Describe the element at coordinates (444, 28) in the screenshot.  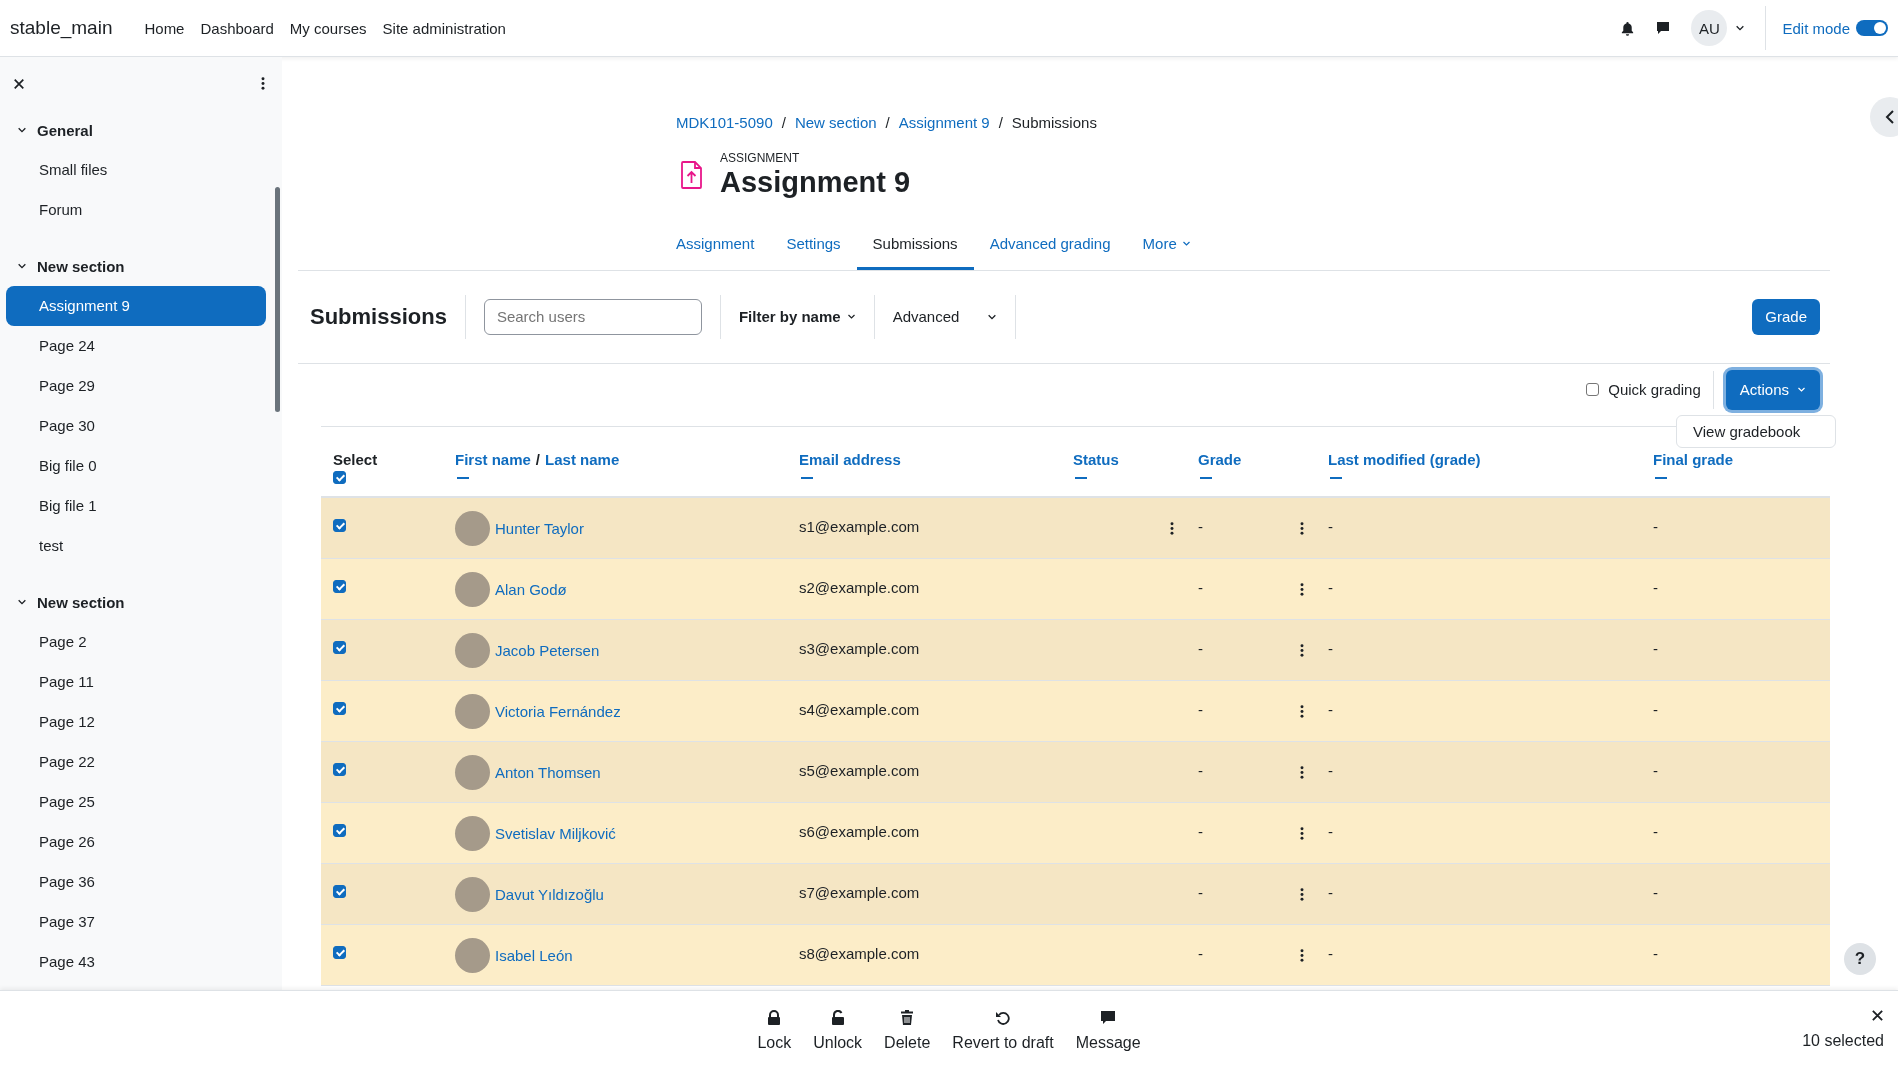
I see `nav-link: Site administration` at that location.